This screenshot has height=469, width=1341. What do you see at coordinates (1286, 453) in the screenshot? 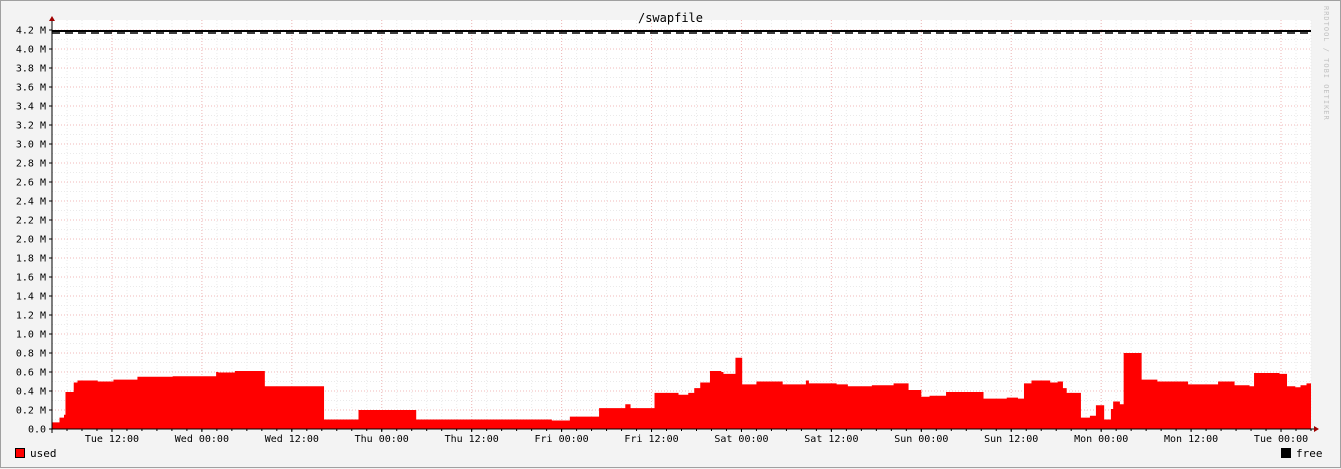
I see `free-swatch-icon` at bounding box center [1286, 453].